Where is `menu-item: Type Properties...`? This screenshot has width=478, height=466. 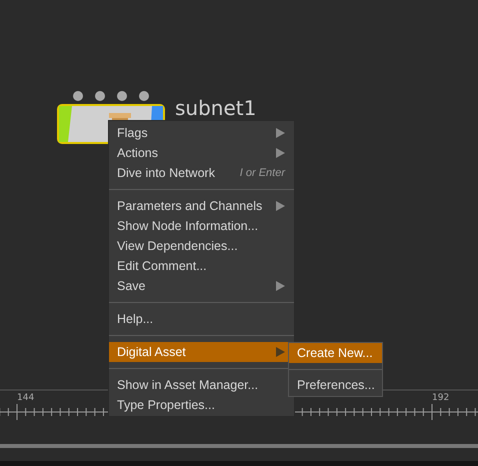 menu-item: Type Properties... is located at coordinates (201, 405).